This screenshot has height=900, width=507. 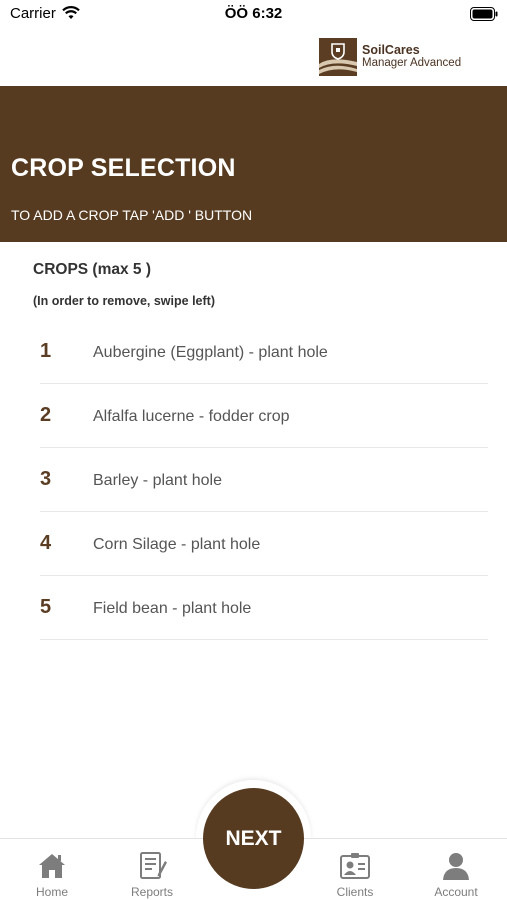 I want to click on tab-clients-label: Clients, so click(x=355, y=892).